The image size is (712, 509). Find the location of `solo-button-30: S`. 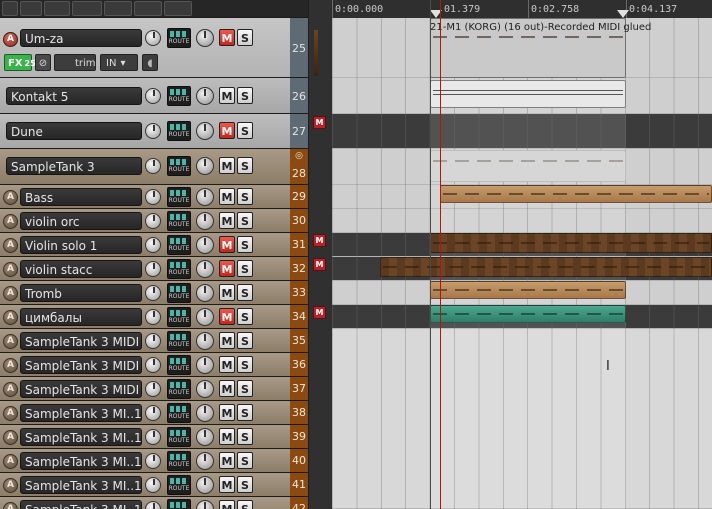

solo-button-30: S is located at coordinates (245, 220).